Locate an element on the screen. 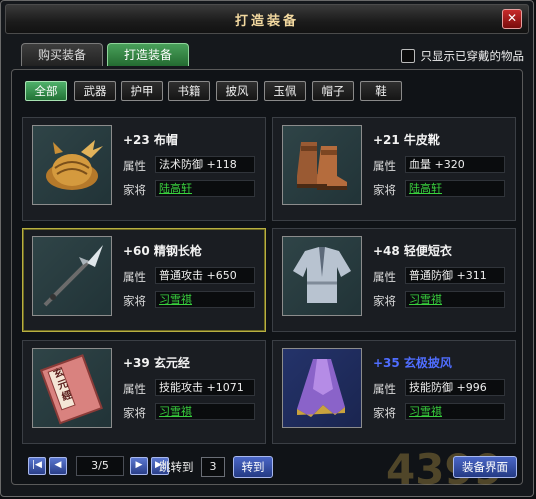 The image size is (536, 499). item-name: +48 轻便短衣 is located at coordinates (412, 251).